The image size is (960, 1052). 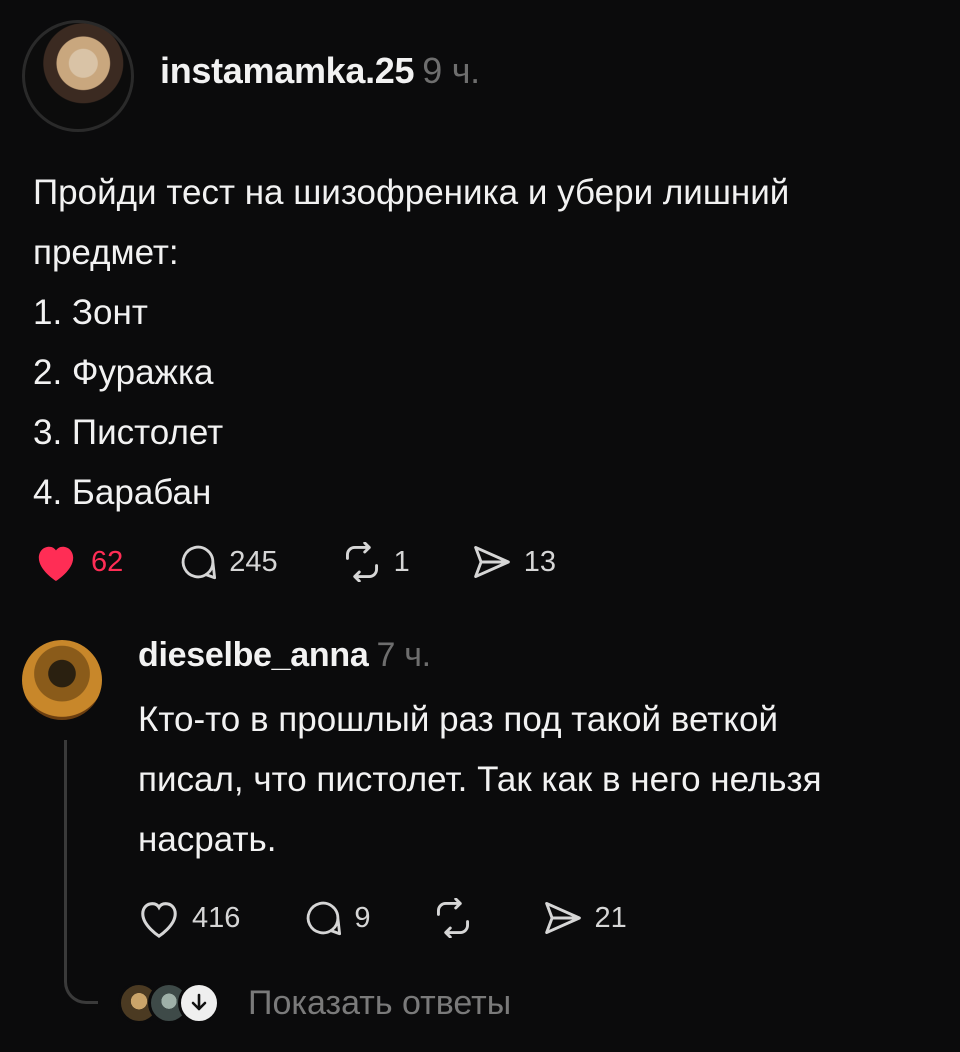 I want to click on post-username: instamamka.25, so click(x=287, y=70).